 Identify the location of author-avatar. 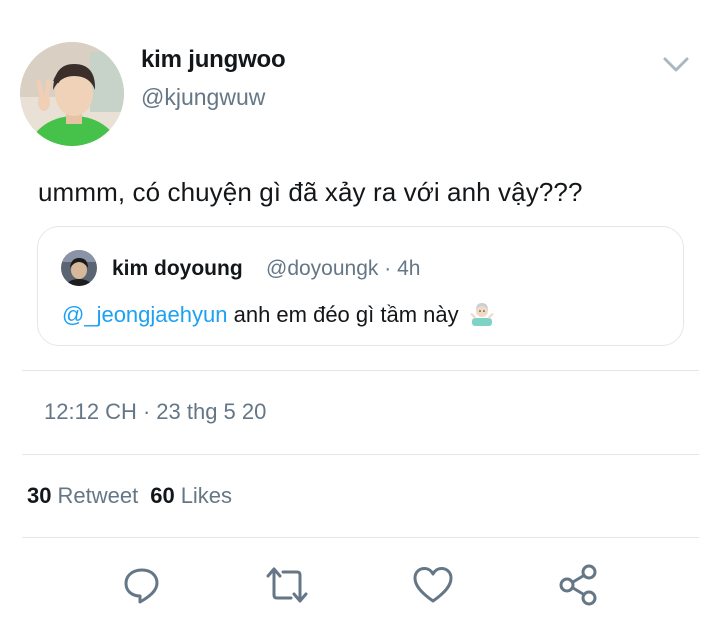
(72, 94).